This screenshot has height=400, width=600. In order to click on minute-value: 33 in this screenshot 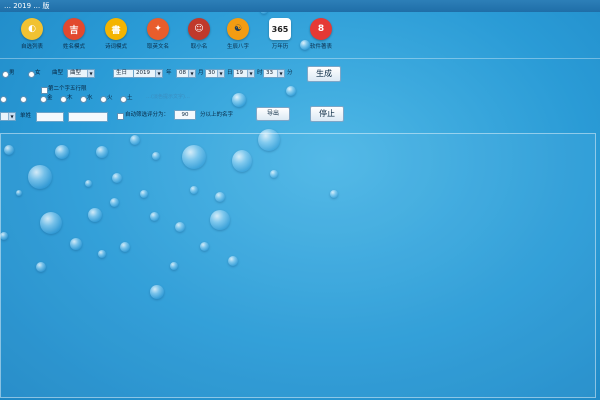, I will do `click(269, 73)`.